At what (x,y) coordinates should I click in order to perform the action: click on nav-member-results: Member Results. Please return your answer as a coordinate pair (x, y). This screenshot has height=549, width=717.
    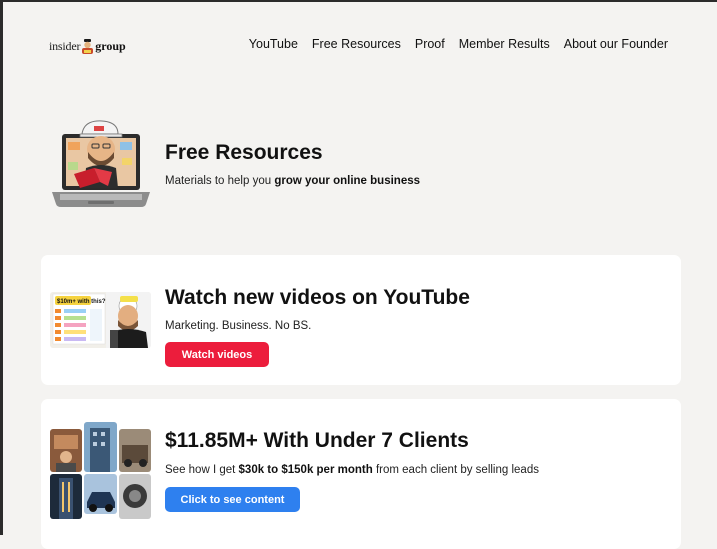
    Looking at the image, I should click on (504, 44).